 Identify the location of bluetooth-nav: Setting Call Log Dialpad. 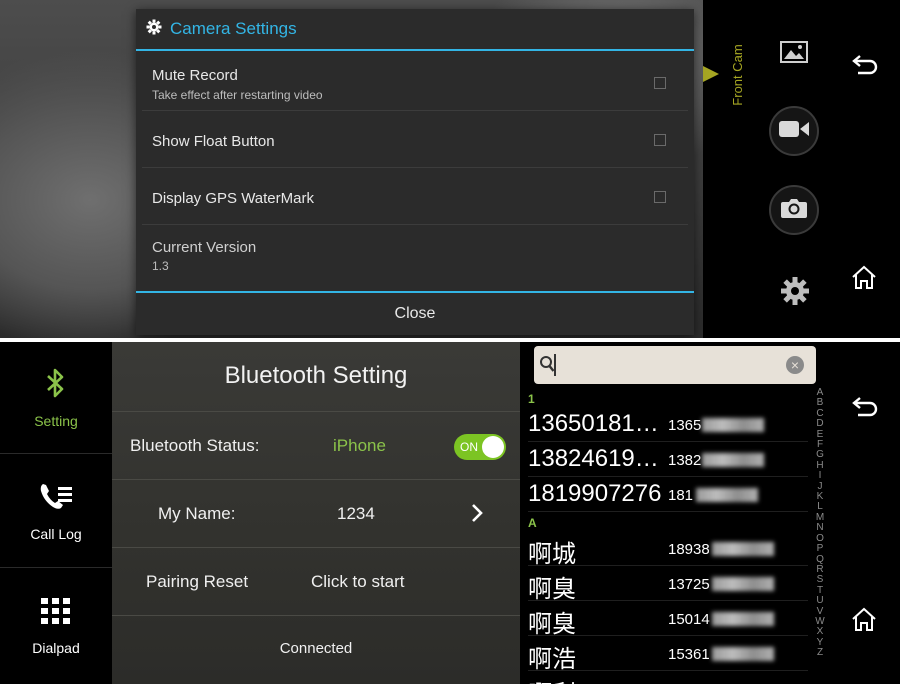
(56, 513).